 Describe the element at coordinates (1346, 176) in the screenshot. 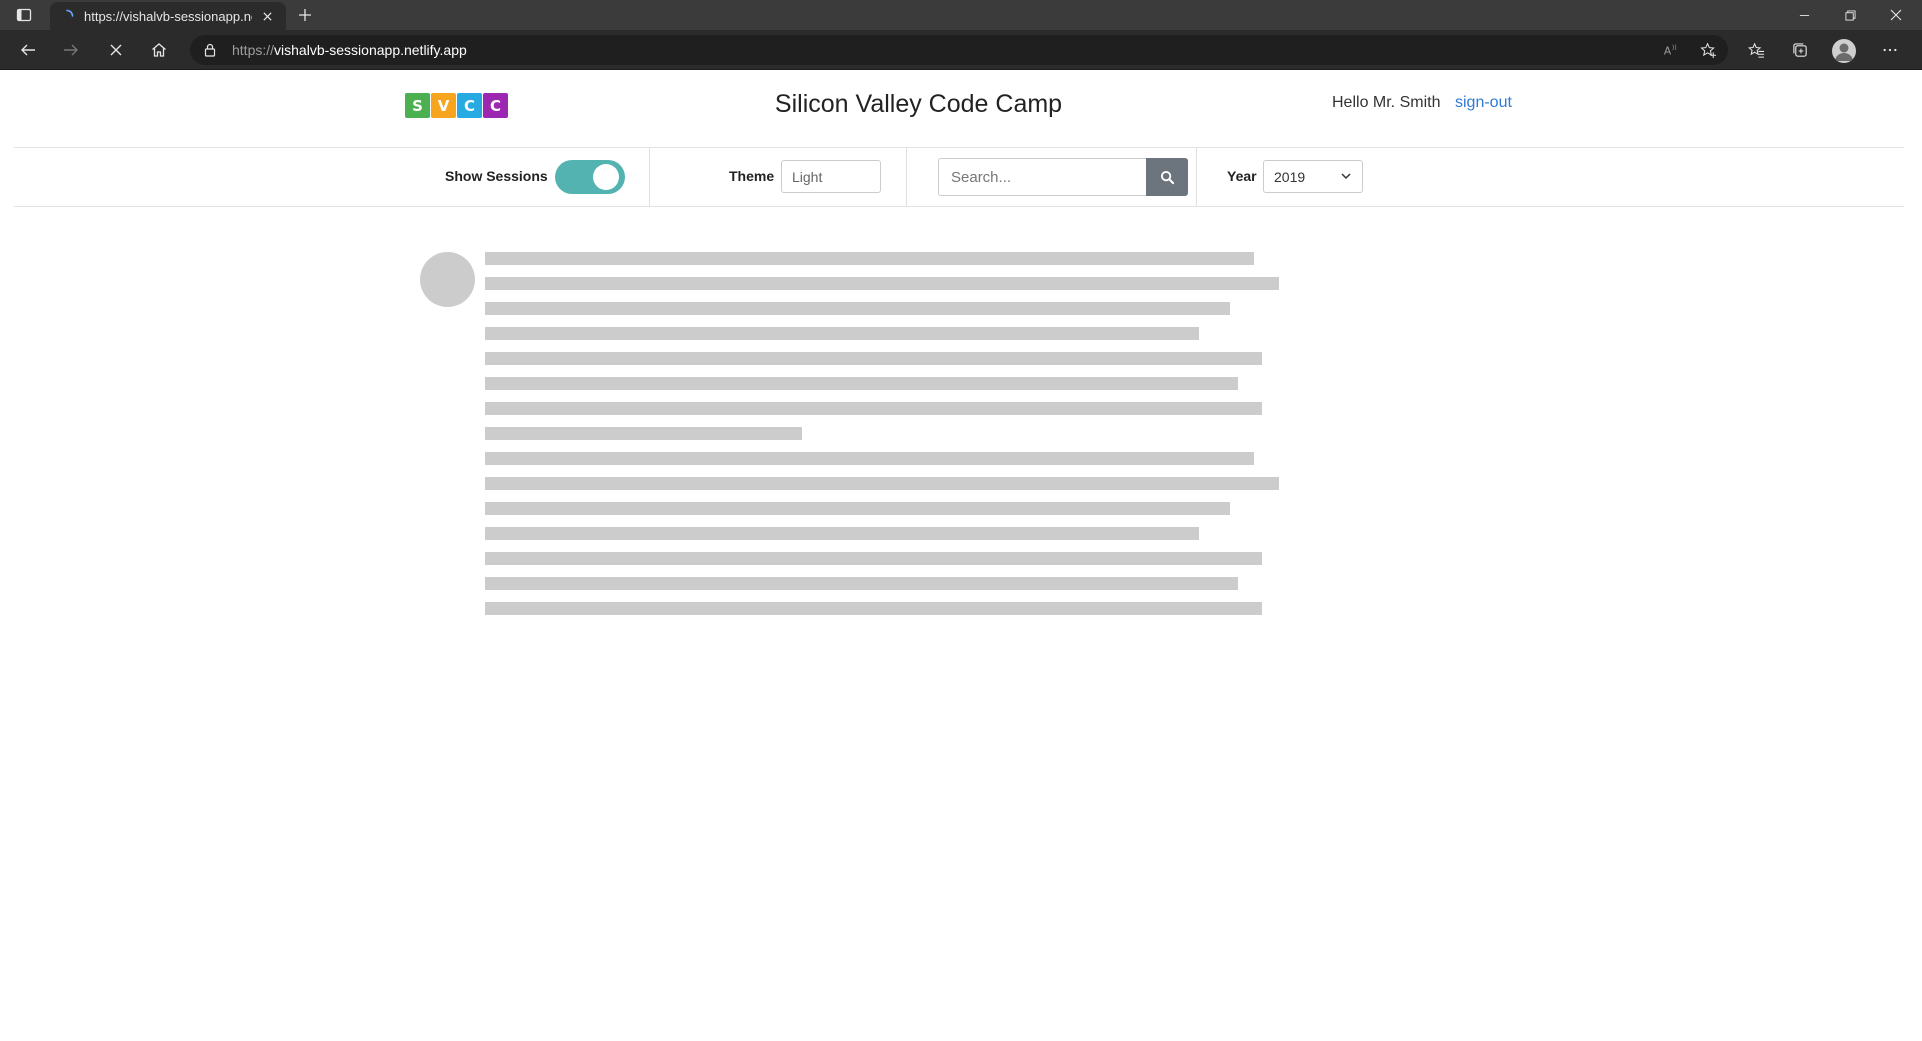

I see `chevron-down-icon` at that location.